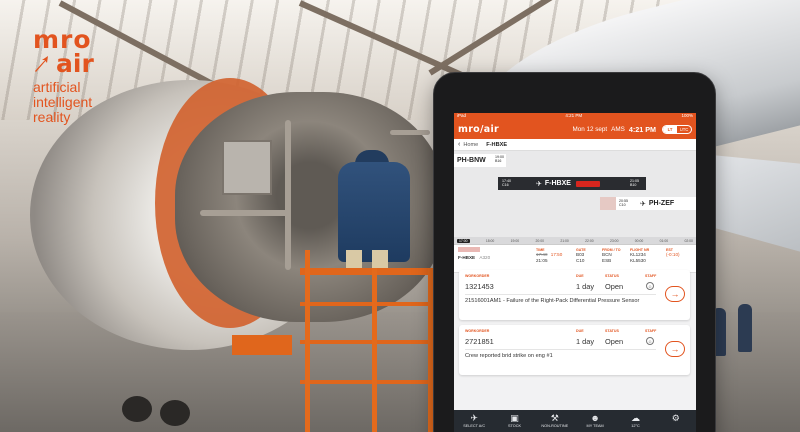 This screenshot has width=800, height=432. Describe the element at coordinates (542, 254) in the screenshot. I see `flight-time-old: 17:40` at that location.